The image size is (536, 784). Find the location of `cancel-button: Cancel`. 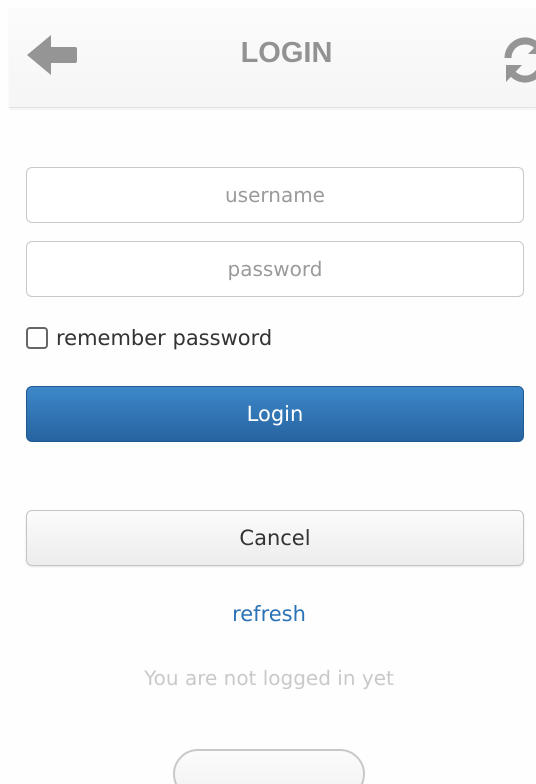

cancel-button: Cancel is located at coordinates (275, 538).